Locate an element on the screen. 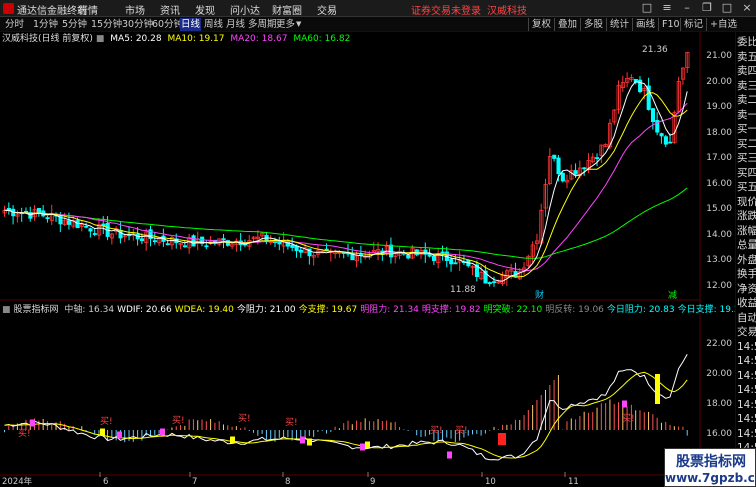 Image resolution: width=756 pixels, height=487 pixels. period-multi: 多周期 is located at coordinates (262, 24).